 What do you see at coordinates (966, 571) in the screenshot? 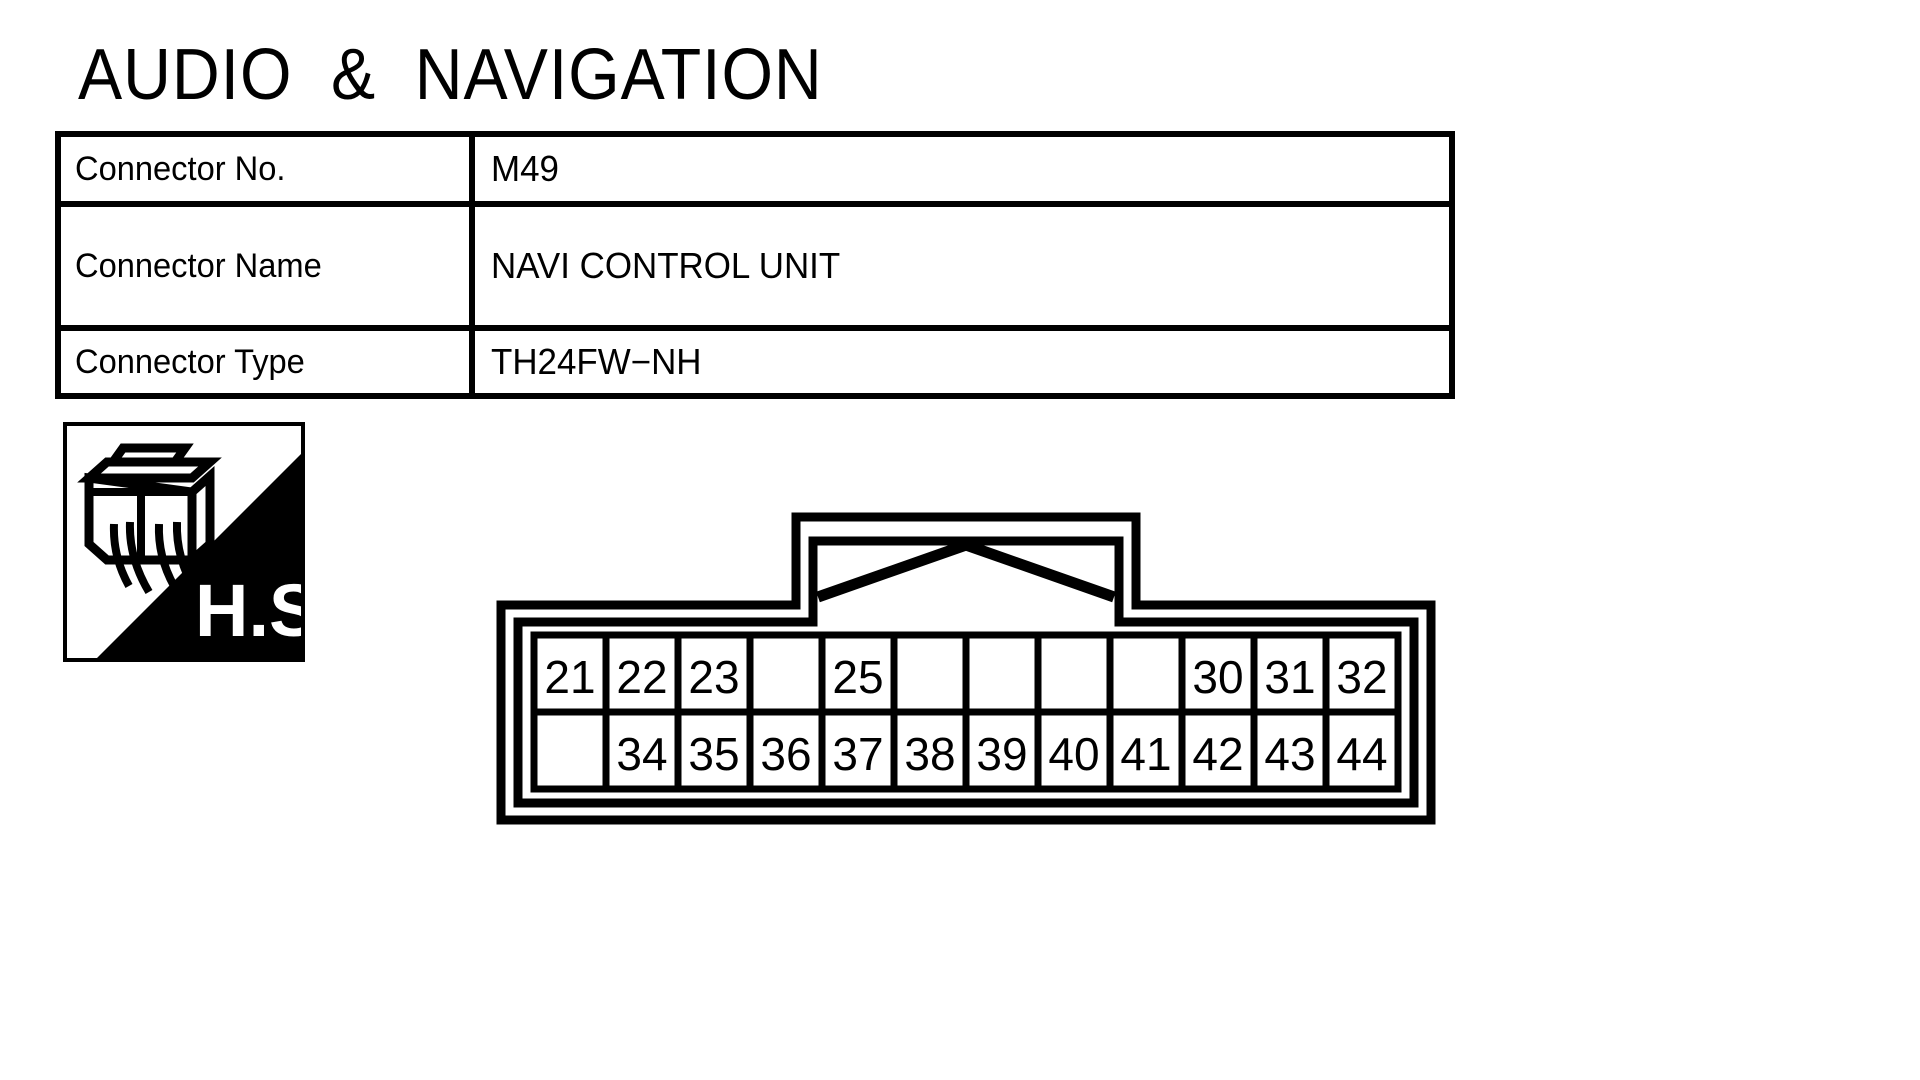
I see `connector-tab-chevron` at bounding box center [966, 571].